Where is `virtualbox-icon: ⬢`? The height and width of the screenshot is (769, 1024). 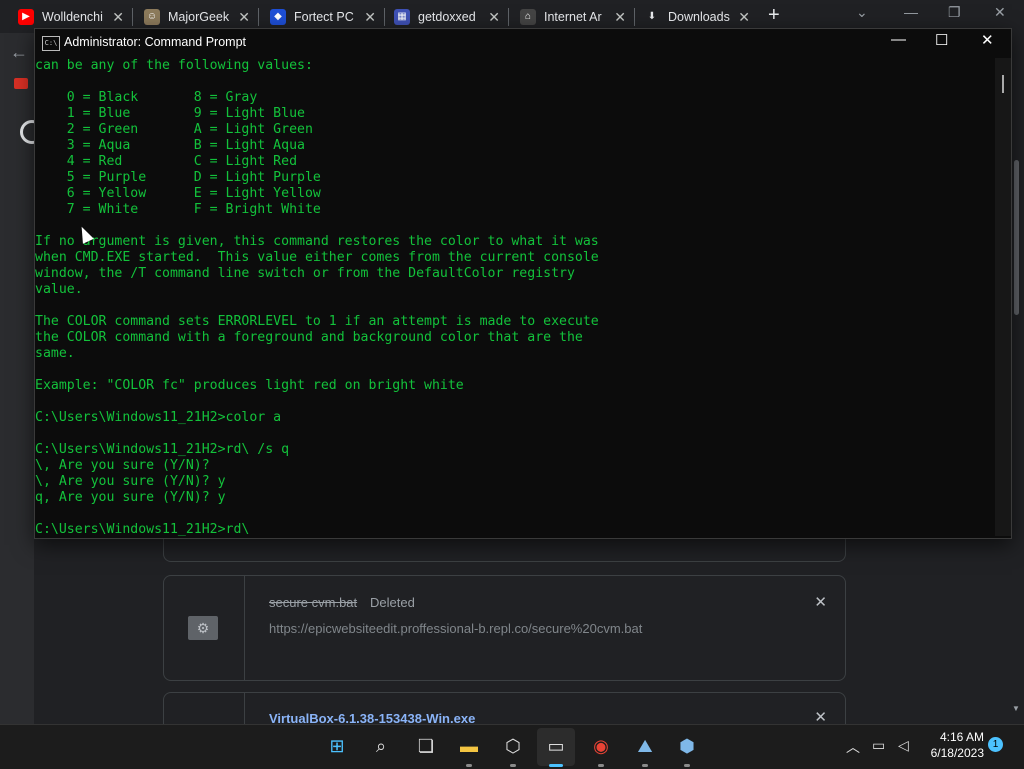
virtualbox-icon: ⬢ is located at coordinates (687, 746).